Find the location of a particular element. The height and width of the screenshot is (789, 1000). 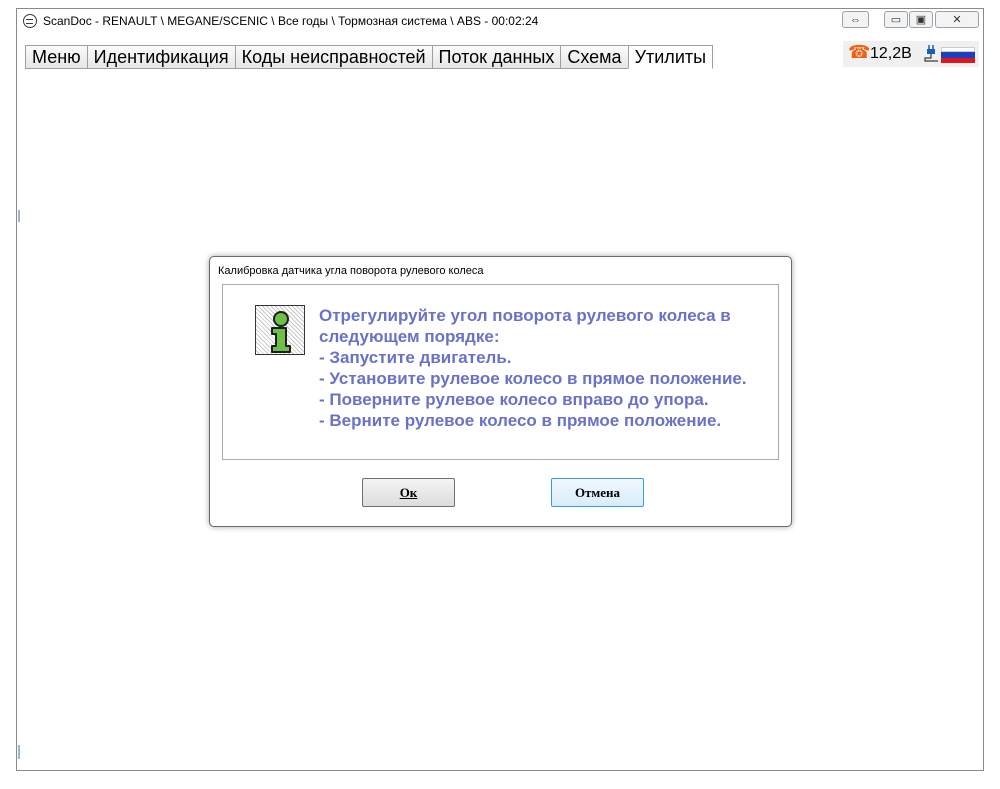

status-panel: ☎ 12,2В is located at coordinates (911, 54).